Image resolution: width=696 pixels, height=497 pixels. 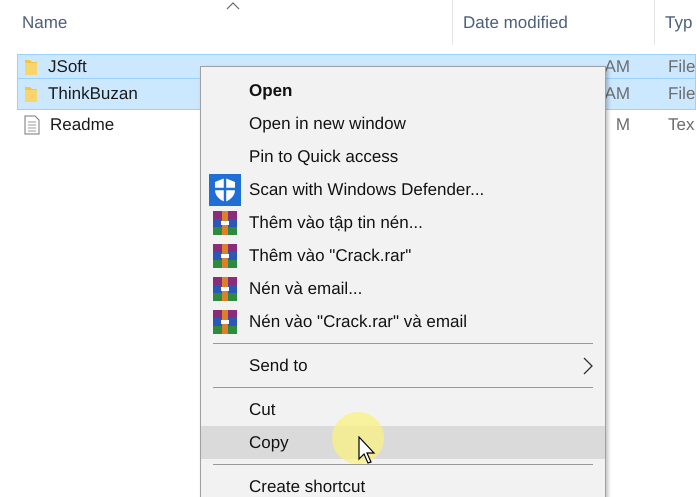 I want to click on file-name: JSoft, so click(x=67, y=66).